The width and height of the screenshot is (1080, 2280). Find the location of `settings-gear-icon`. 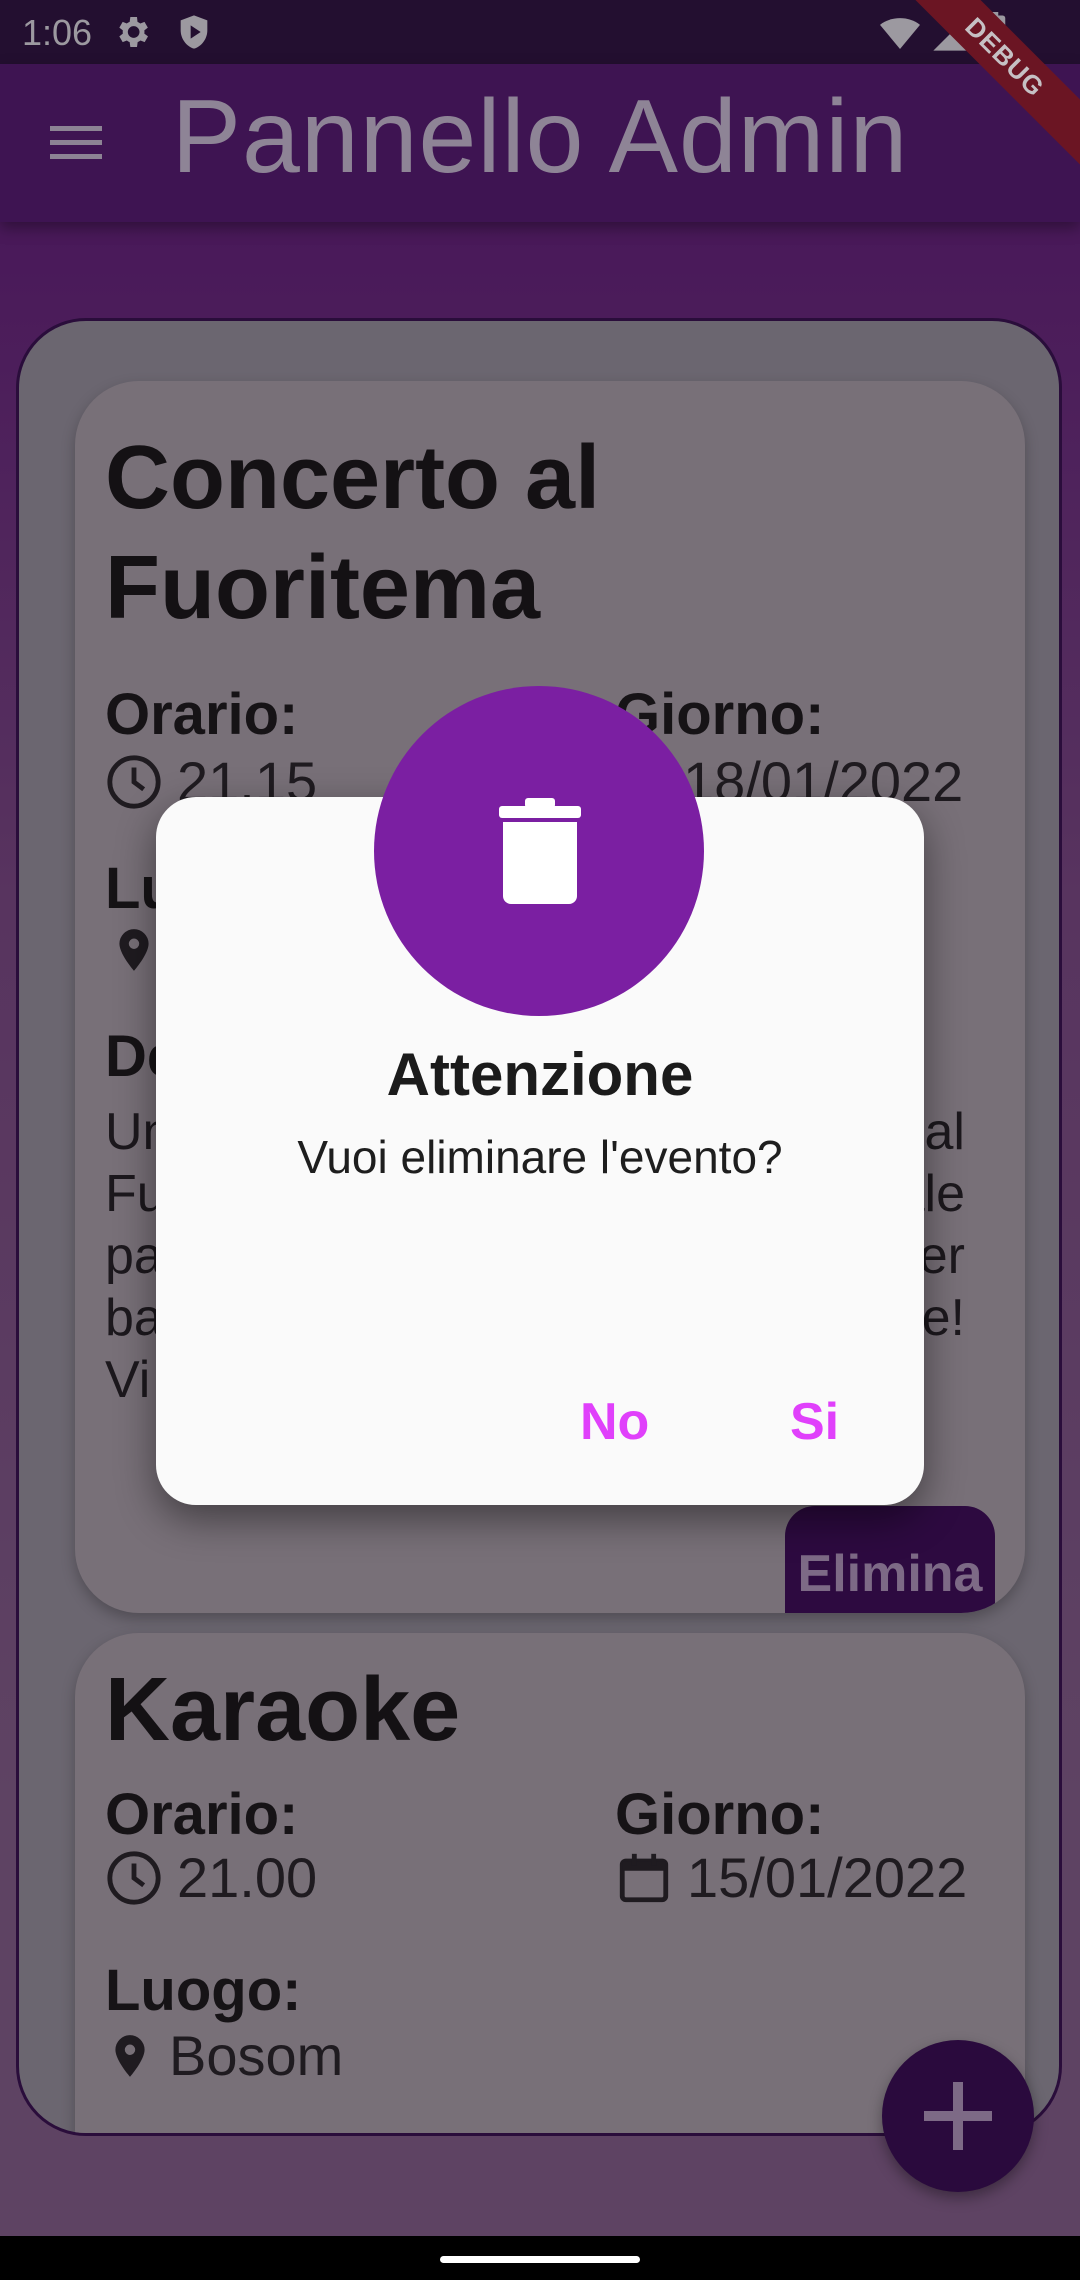

settings-gear-icon is located at coordinates (133, 32).